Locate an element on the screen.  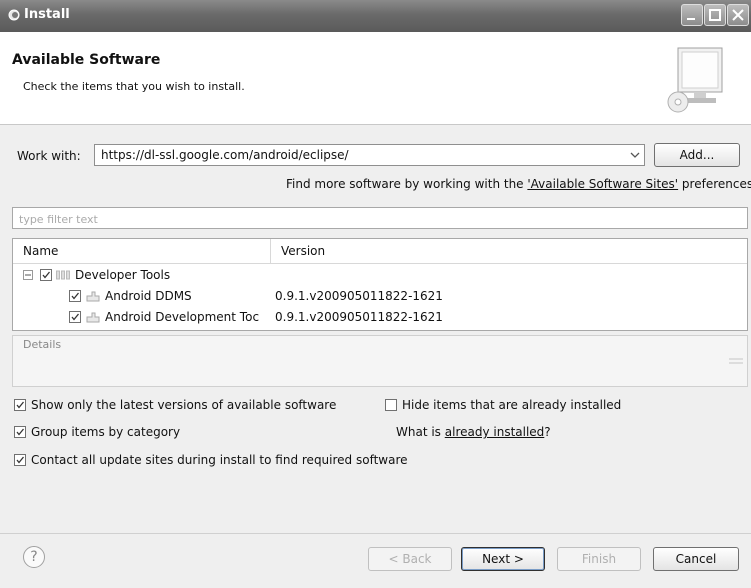
help-icon: ? is located at coordinates (34, 557).